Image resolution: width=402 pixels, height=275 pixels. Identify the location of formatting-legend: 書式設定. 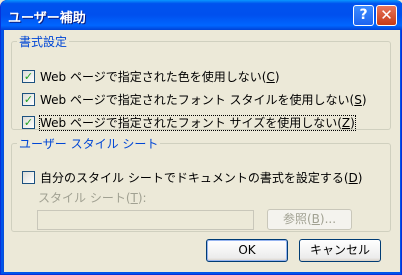
(43, 42).